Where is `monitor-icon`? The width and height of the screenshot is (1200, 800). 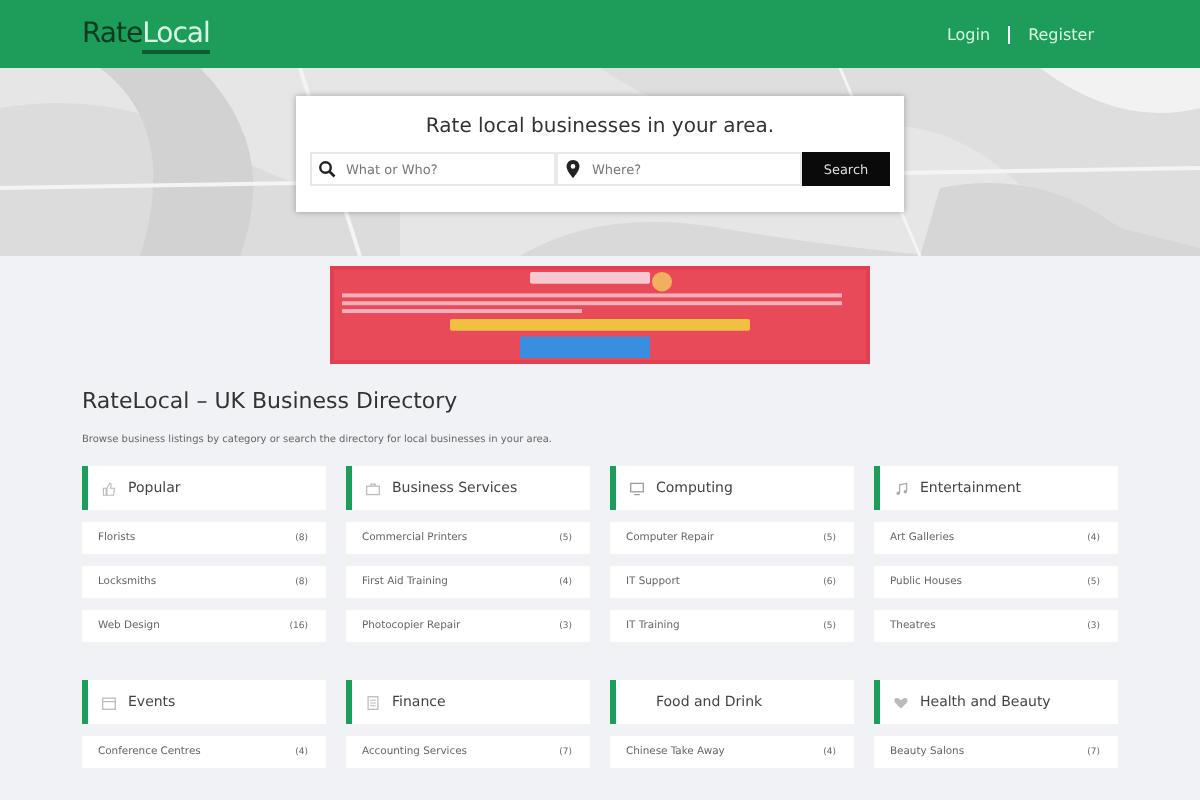 monitor-icon is located at coordinates (637, 488).